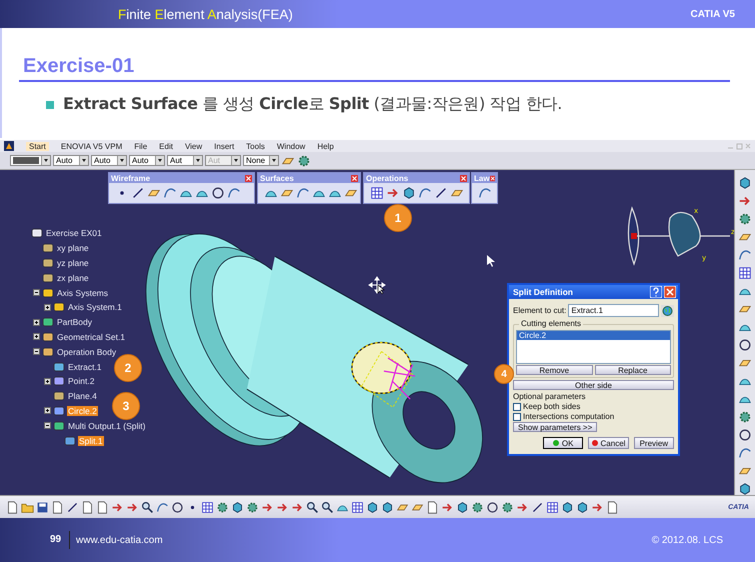 The width and height of the screenshot is (755, 562). What do you see at coordinates (656, 292) in the screenshot?
I see `help-icon` at bounding box center [656, 292].